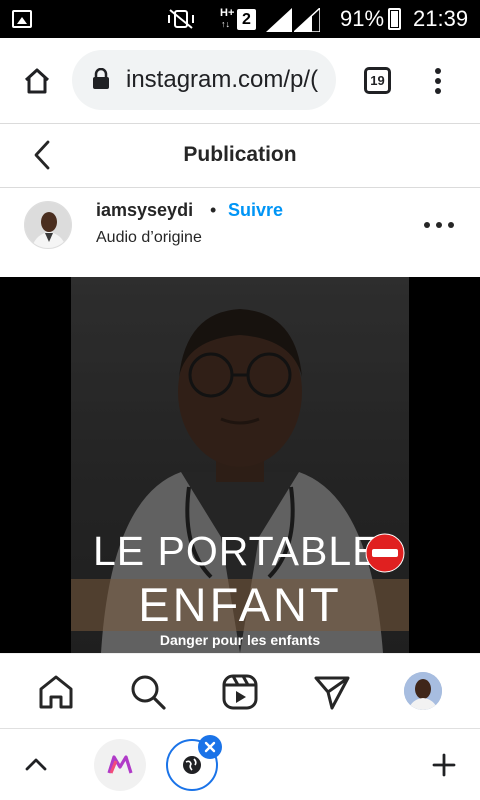 This screenshot has height=800, width=480. I want to click on status-bar: H+ ↑↓ 2 91% 21:39, so click(240, 19).